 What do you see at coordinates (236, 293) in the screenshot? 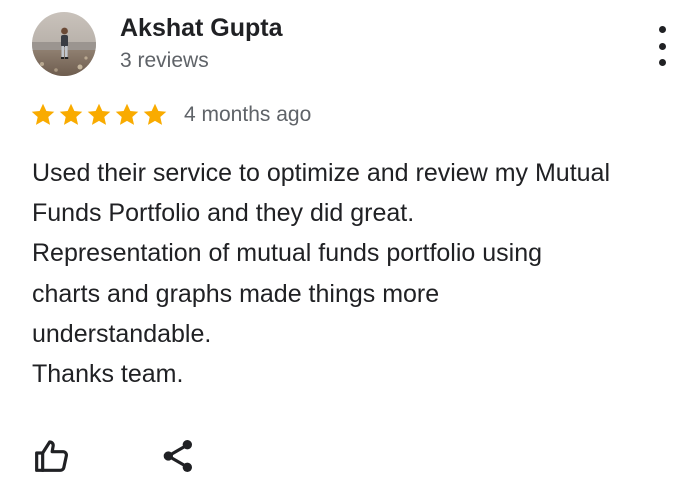
I see `review-text-line: charts and graphs made things more` at bounding box center [236, 293].